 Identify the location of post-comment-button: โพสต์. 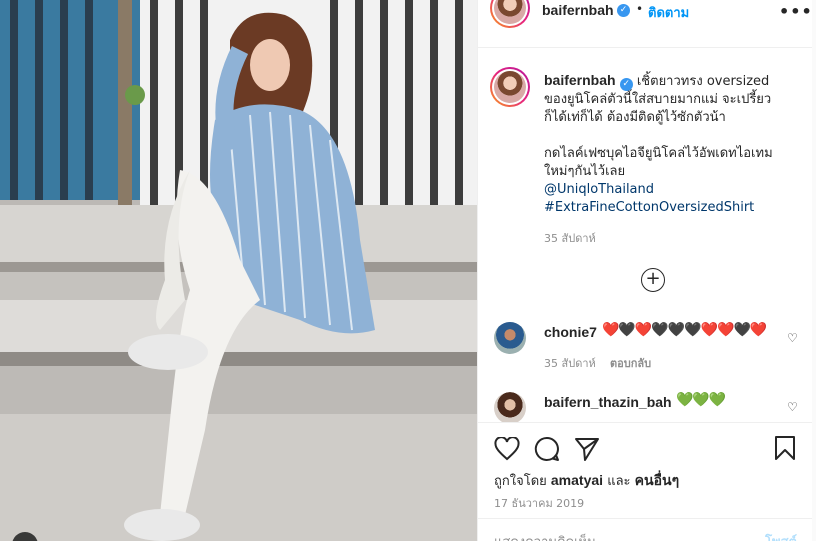
(781, 536).